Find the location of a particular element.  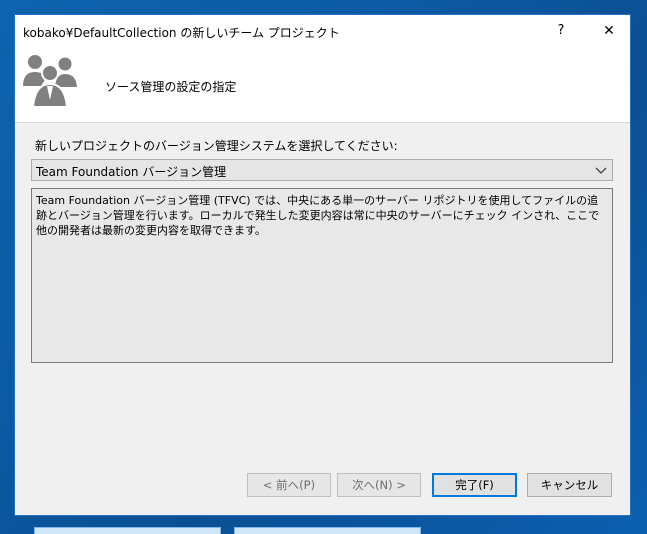

page-title: ソース管理の設定の指定 is located at coordinates (171, 87).